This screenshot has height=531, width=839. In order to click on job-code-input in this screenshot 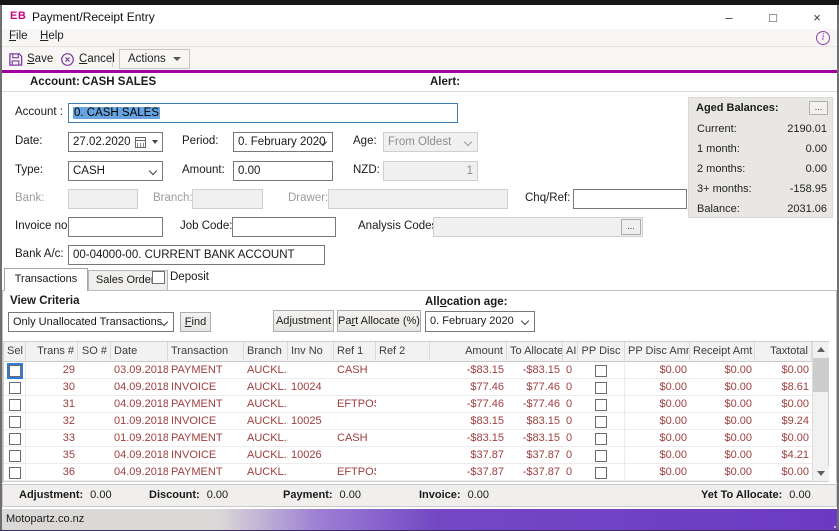, I will do `click(284, 227)`.